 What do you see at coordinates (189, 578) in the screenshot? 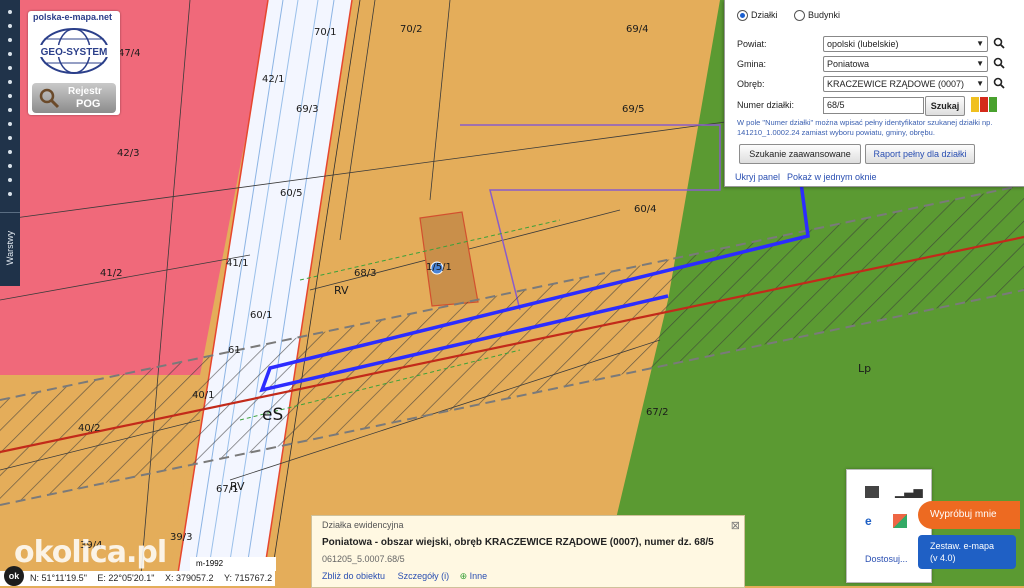
I see `x-coordinate: X: 379057.2` at bounding box center [189, 578].